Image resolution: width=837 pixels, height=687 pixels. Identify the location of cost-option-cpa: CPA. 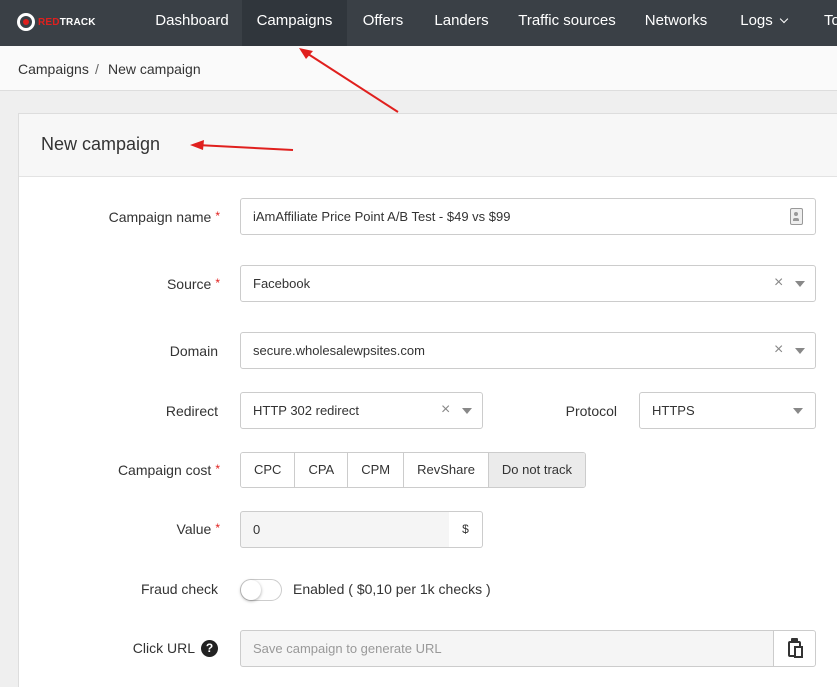
(322, 470).